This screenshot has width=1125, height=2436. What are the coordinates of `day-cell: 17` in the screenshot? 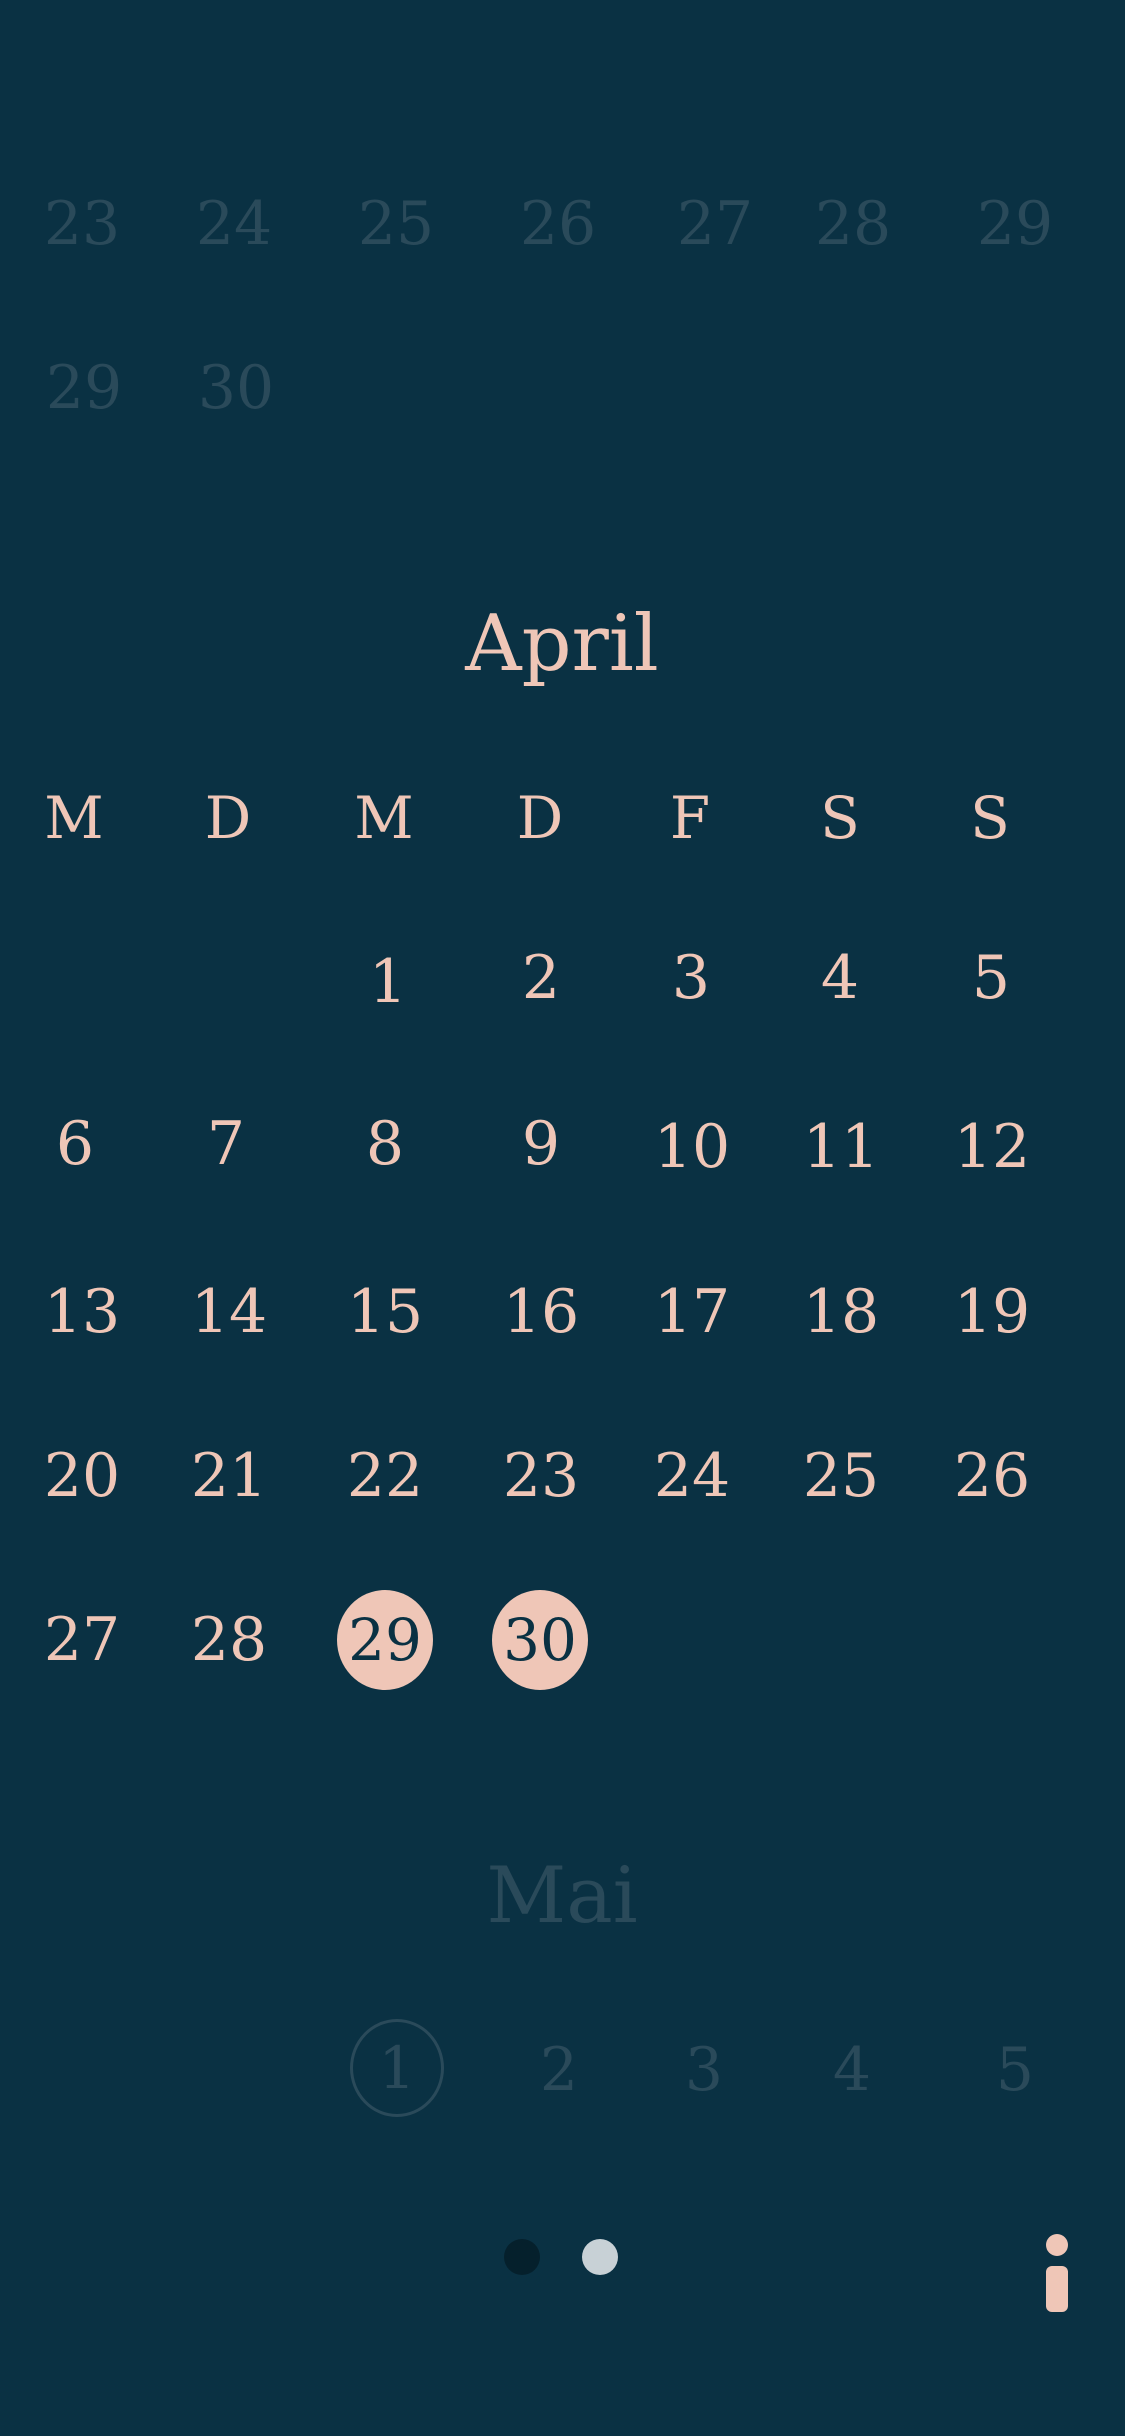 It's located at (692, 1312).